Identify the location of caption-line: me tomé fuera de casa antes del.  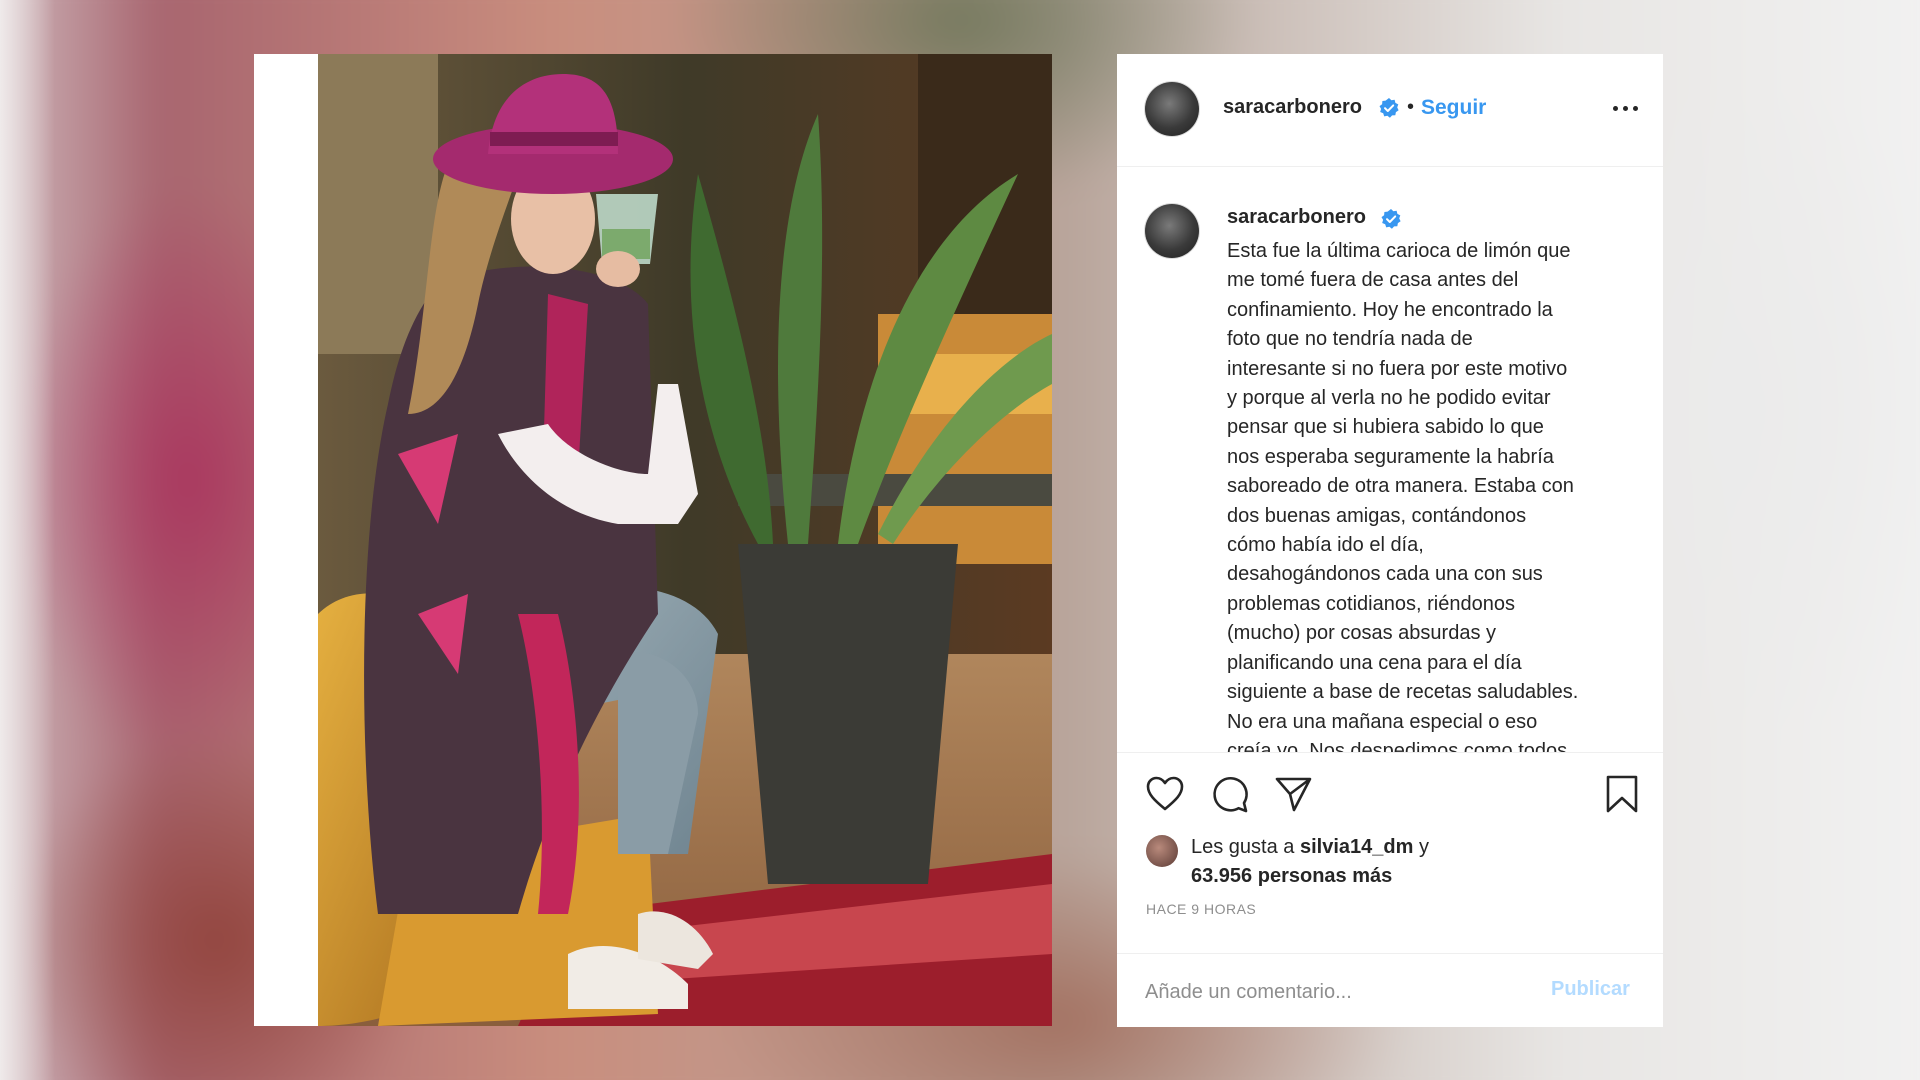
(1373, 280).